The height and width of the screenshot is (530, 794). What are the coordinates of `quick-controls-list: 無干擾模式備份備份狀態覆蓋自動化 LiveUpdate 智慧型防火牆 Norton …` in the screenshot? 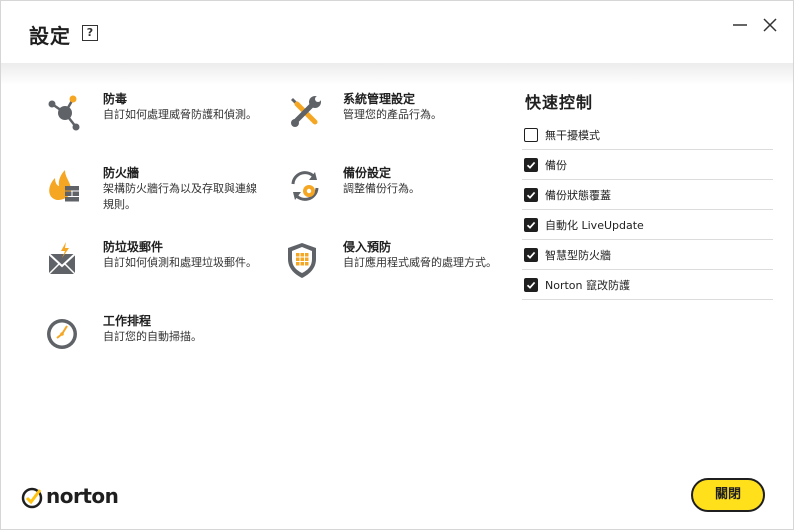 It's located at (647, 210).